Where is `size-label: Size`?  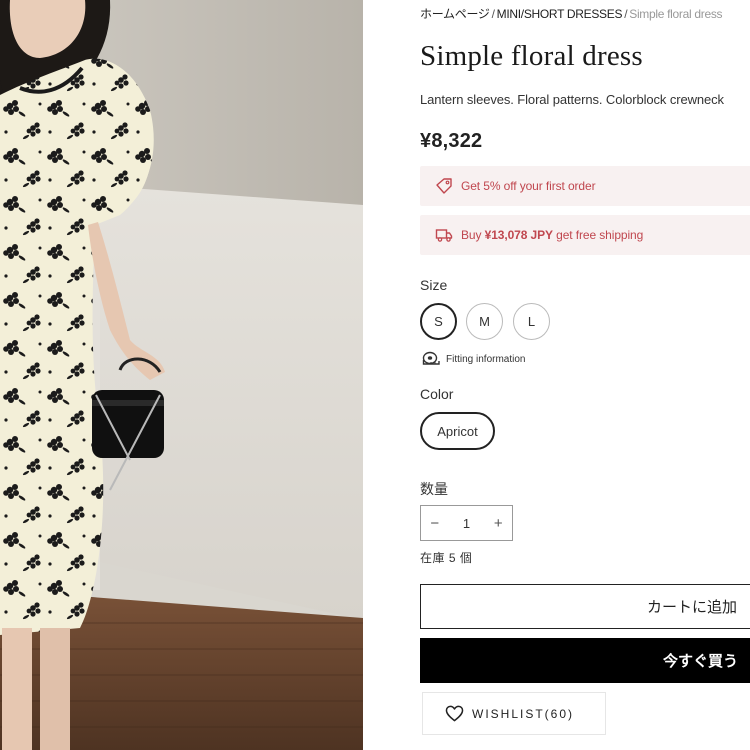
size-label: Size is located at coordinates (434, 285).